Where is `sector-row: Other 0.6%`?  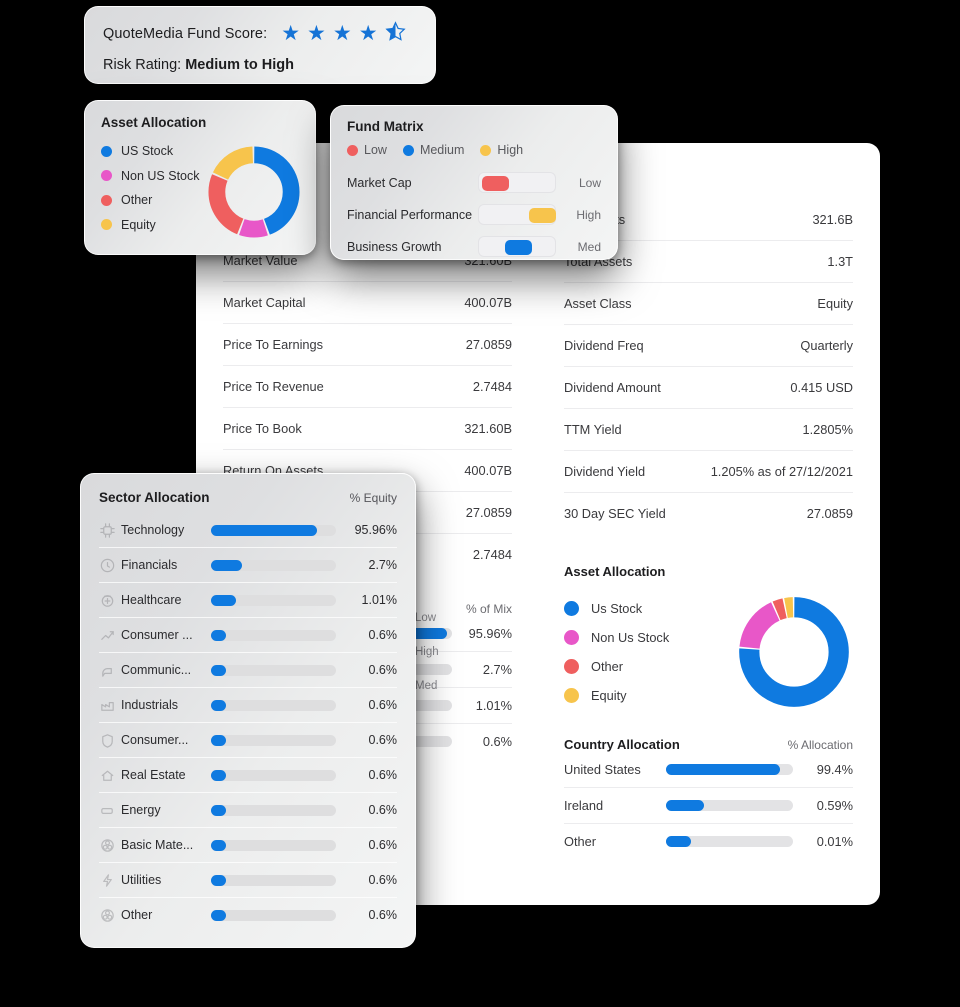 sector-row: Other 0.6% is located at coordinates (248, 915).